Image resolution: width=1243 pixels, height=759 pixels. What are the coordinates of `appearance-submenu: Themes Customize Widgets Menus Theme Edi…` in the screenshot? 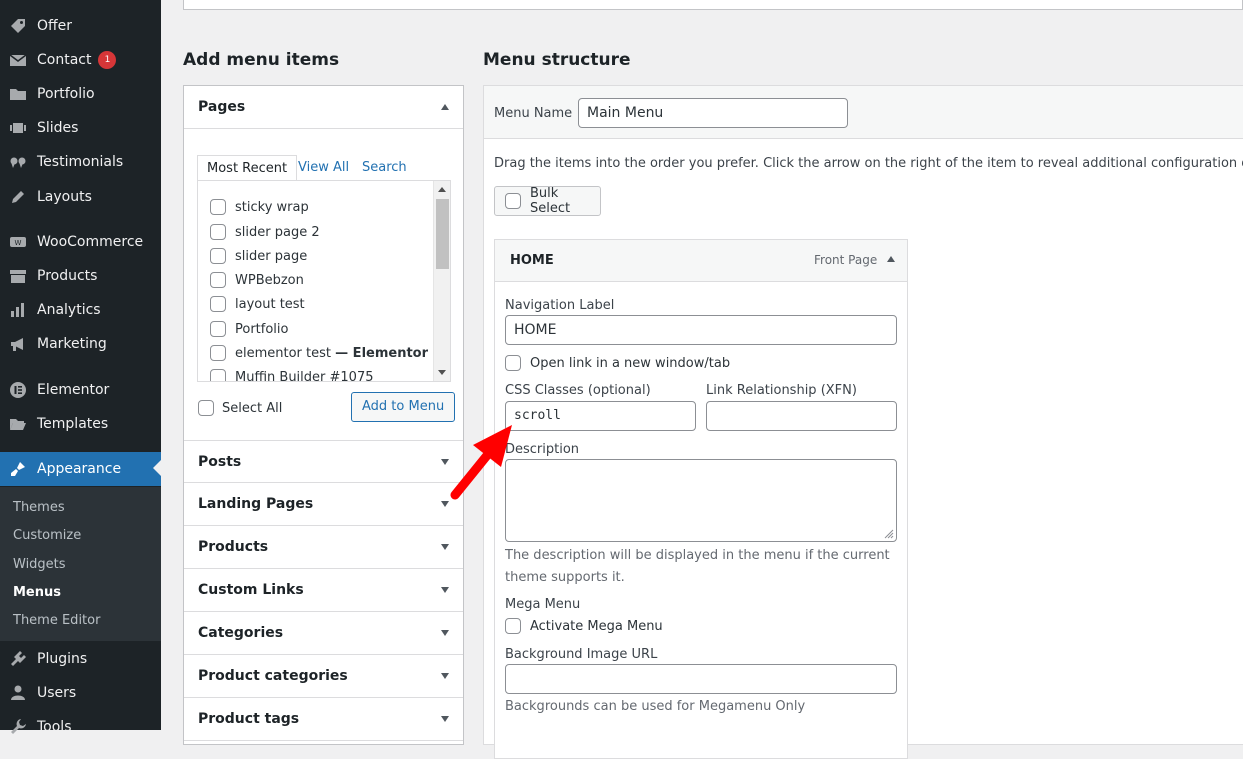 It's located at (80, 564).